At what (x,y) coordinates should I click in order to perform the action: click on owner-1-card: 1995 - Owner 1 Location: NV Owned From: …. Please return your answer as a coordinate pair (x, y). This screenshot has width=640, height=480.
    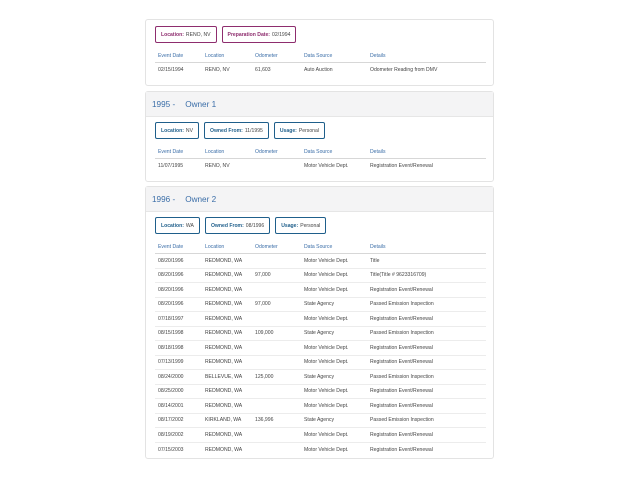
    Looking at the image, I should click on (319, 136).